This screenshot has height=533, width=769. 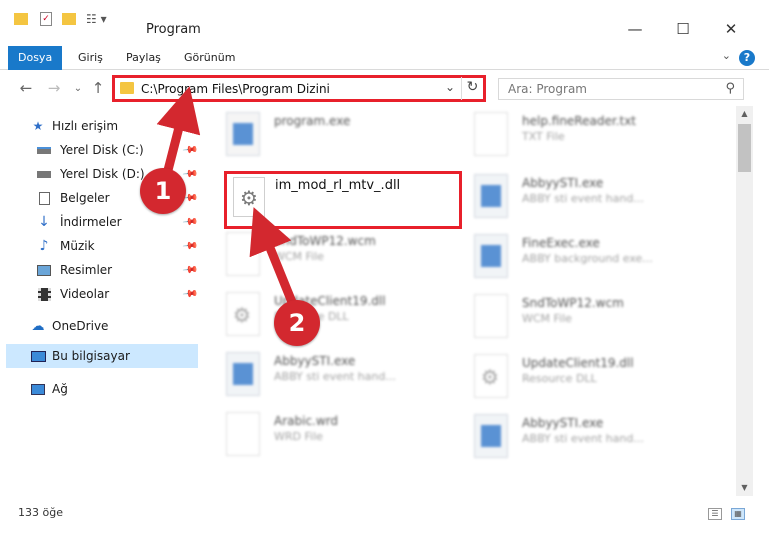 What do you see at coordinates (100, 389) in the screenshot?
I see `sidebar-item-network: Ağ` at bounding box center [100, 389].